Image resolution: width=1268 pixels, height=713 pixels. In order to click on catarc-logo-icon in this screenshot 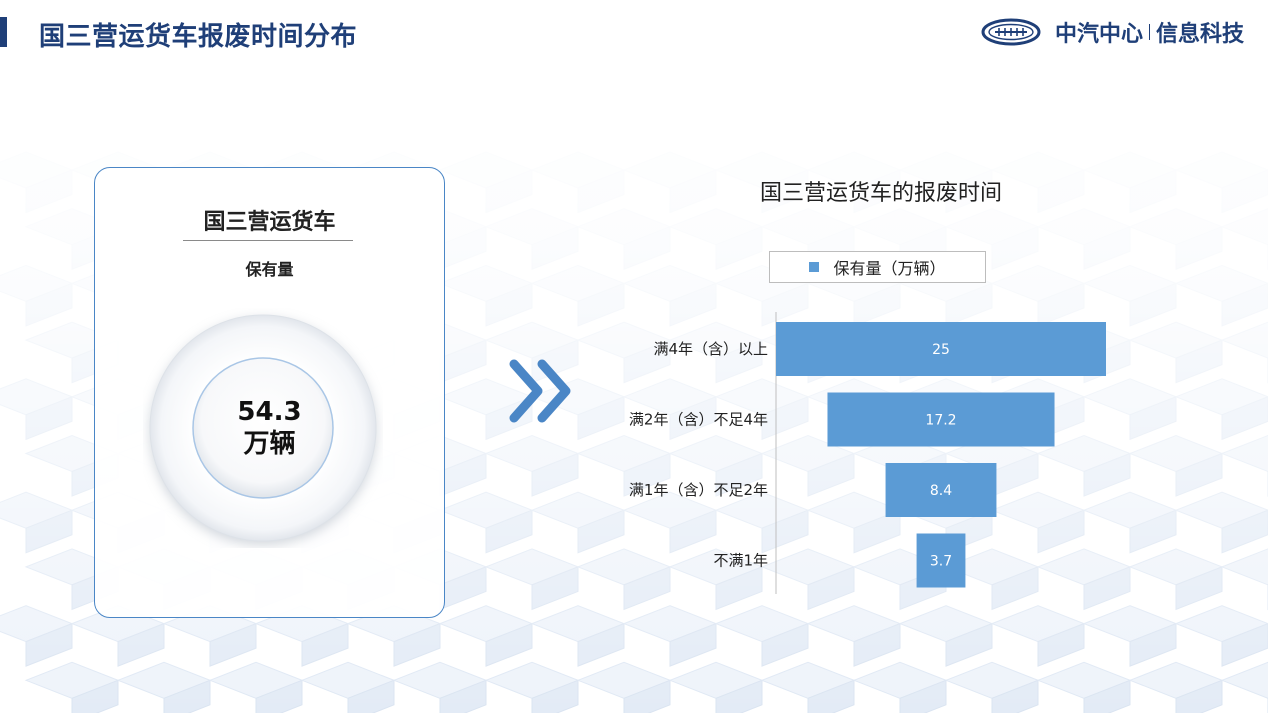, I will do `click(1011, 32)`.